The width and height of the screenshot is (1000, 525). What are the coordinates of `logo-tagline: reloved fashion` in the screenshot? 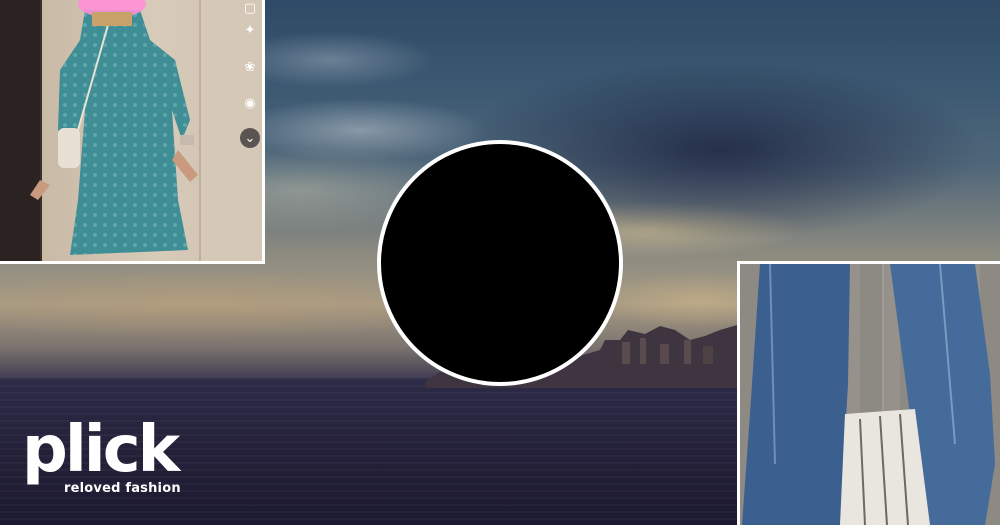 It's located at (122, 488).